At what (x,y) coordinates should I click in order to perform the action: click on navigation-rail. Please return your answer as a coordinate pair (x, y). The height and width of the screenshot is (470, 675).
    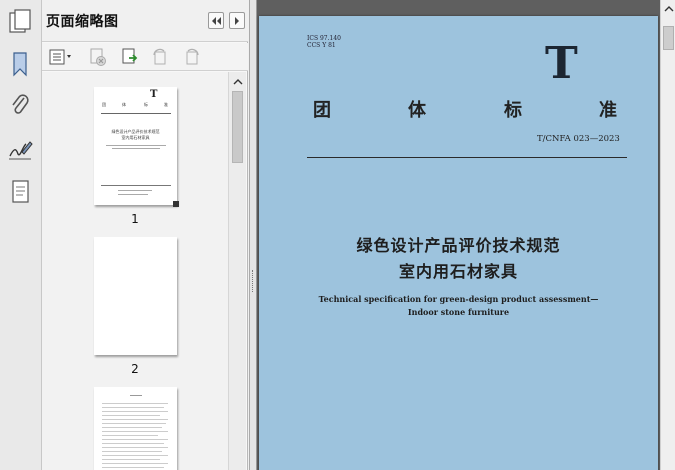
    Looking at the image, I should click on (21, 235).